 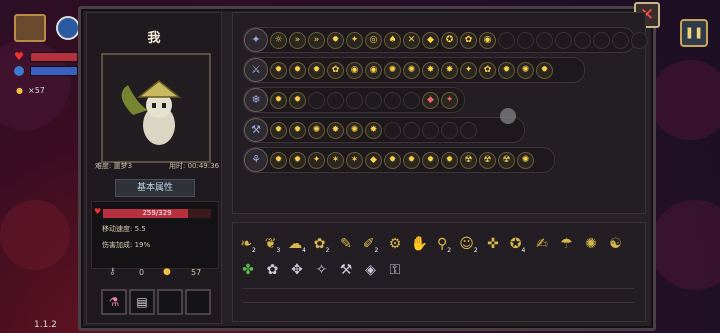 What do you see at coordinates (256, 70) in the screenshot?
I see `weapon-icon: ⚔` at bounding box center [256, 70].